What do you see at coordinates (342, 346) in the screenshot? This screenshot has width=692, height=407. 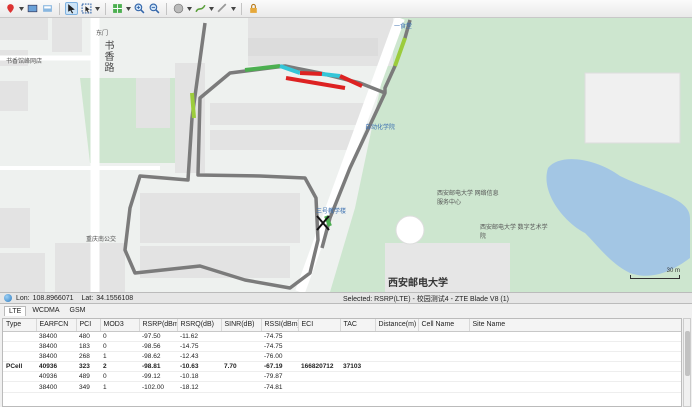 I see `table-row: 38400 183 0 -98.56 -14.75 -74.75` at bounding box center [342, 346].